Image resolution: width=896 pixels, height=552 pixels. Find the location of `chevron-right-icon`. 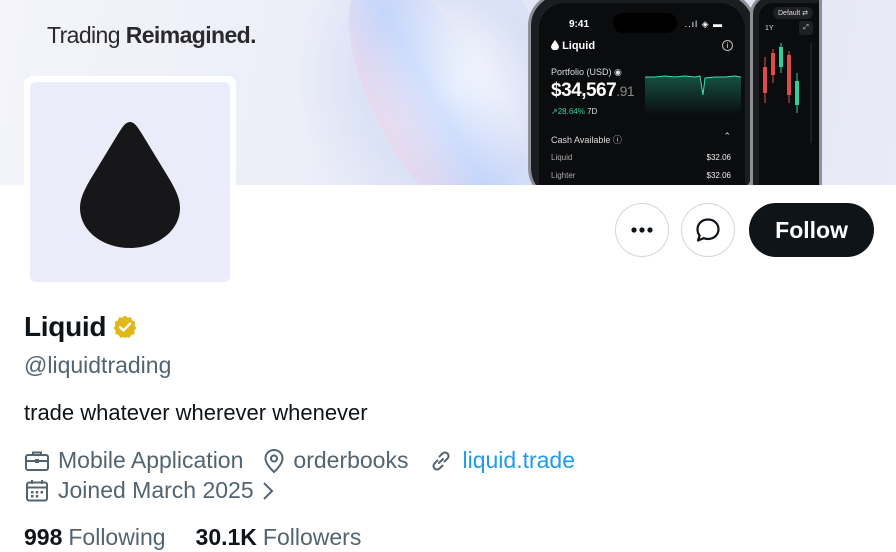

chevron-right-icon is located at coordinates (268, 490).